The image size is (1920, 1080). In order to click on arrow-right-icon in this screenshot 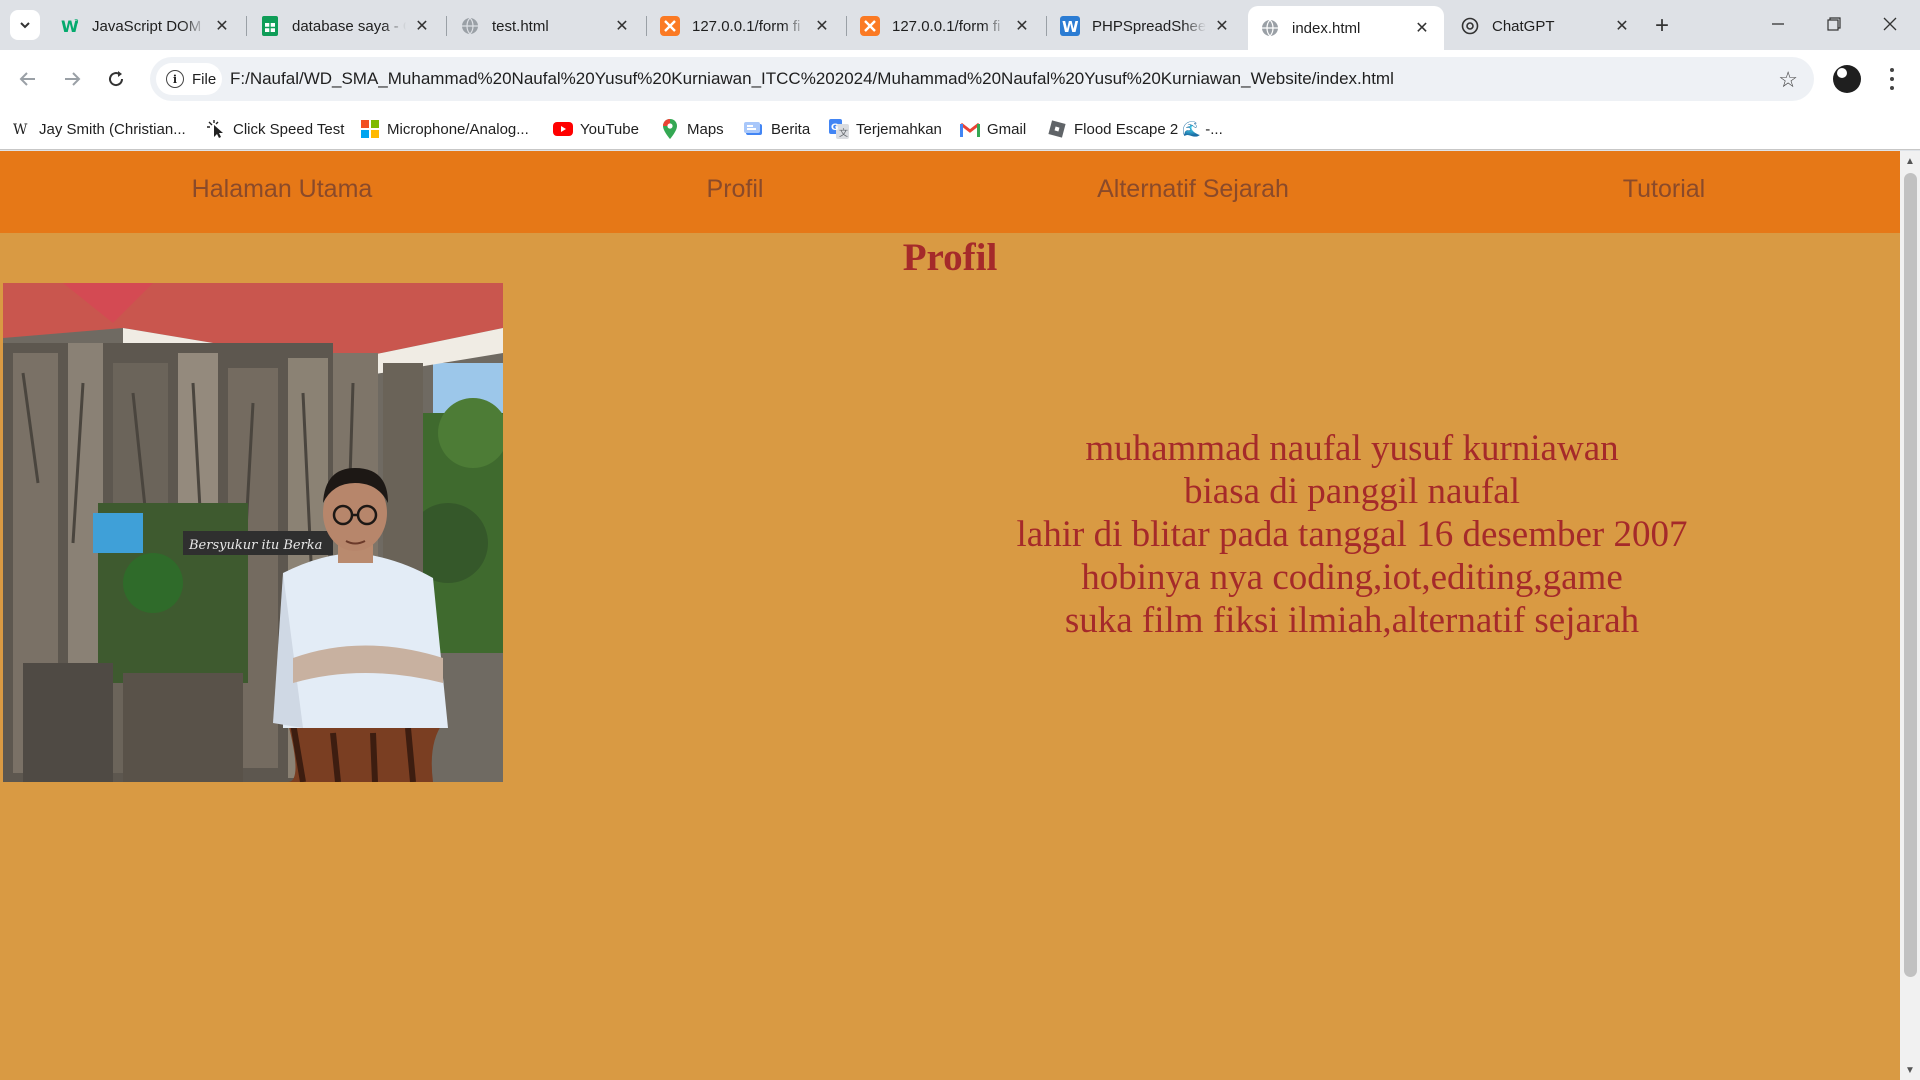, I will do `click(73, 79)`.